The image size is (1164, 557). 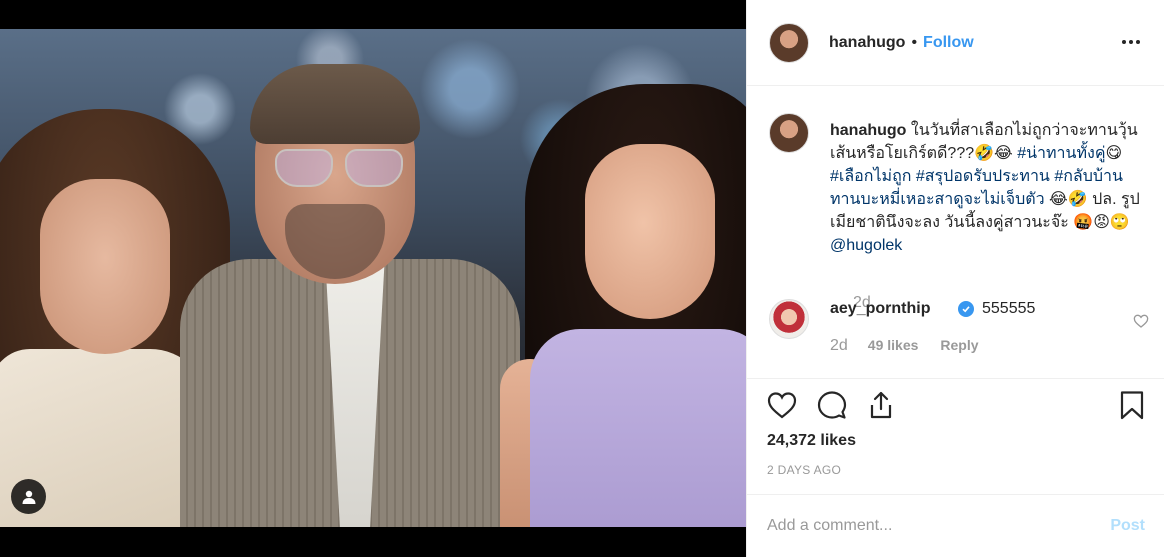 I want to click on bookmark-icon, so click(x=1132, y=405).